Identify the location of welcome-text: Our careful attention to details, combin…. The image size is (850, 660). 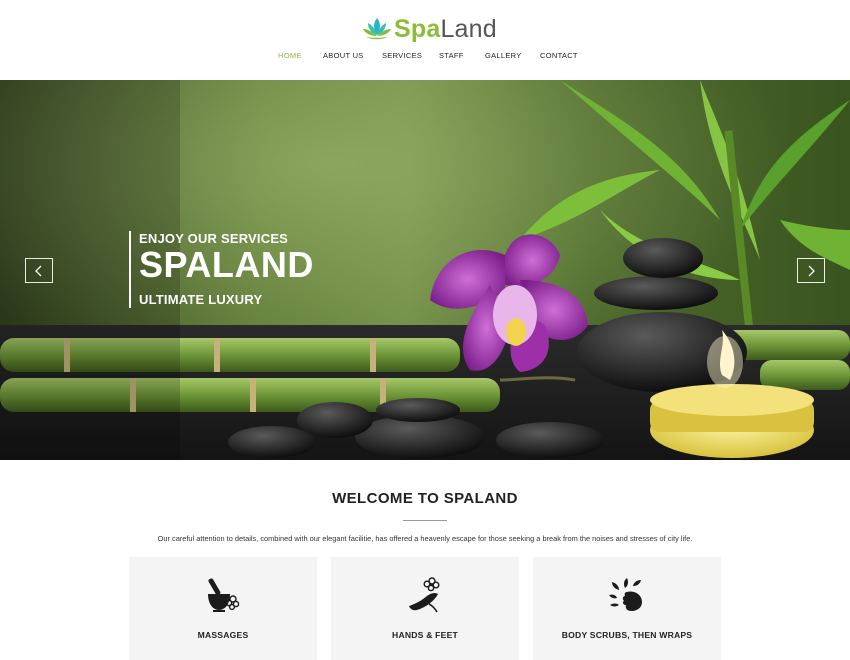
(425, 538).